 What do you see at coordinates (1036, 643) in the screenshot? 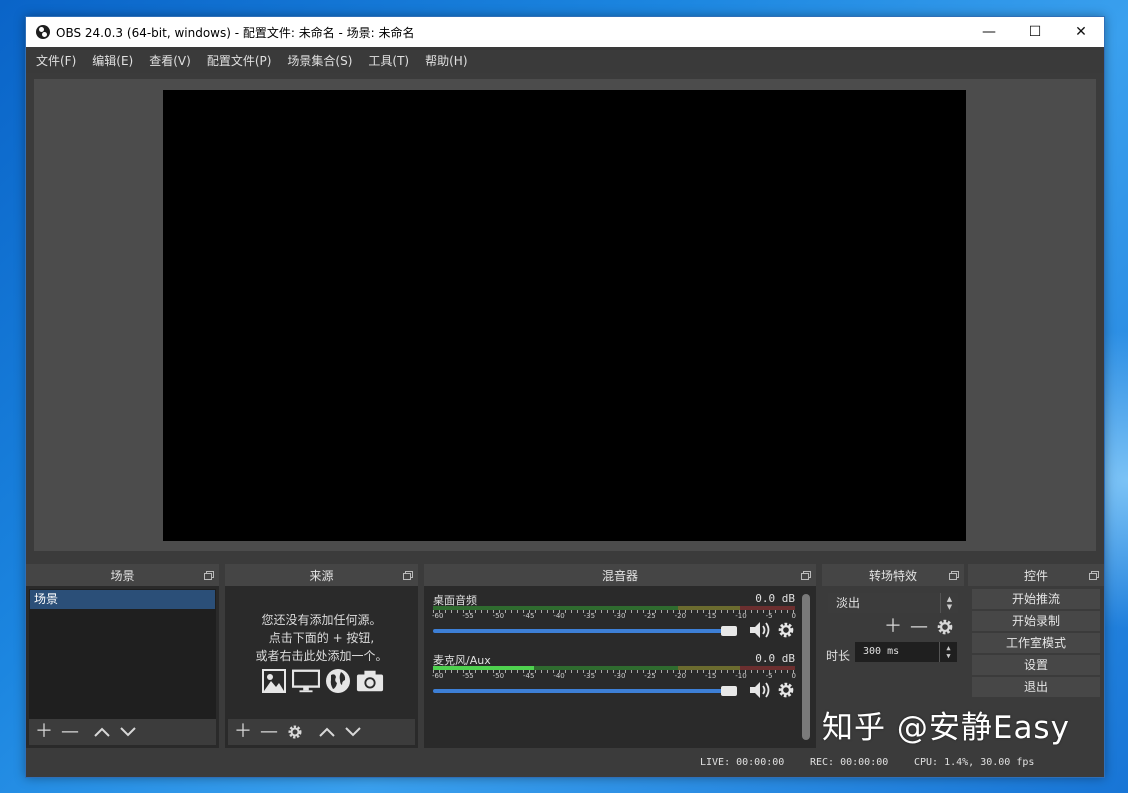
I see `studio-mode-button: 工作室模式` at bounding box center [1036, 643].